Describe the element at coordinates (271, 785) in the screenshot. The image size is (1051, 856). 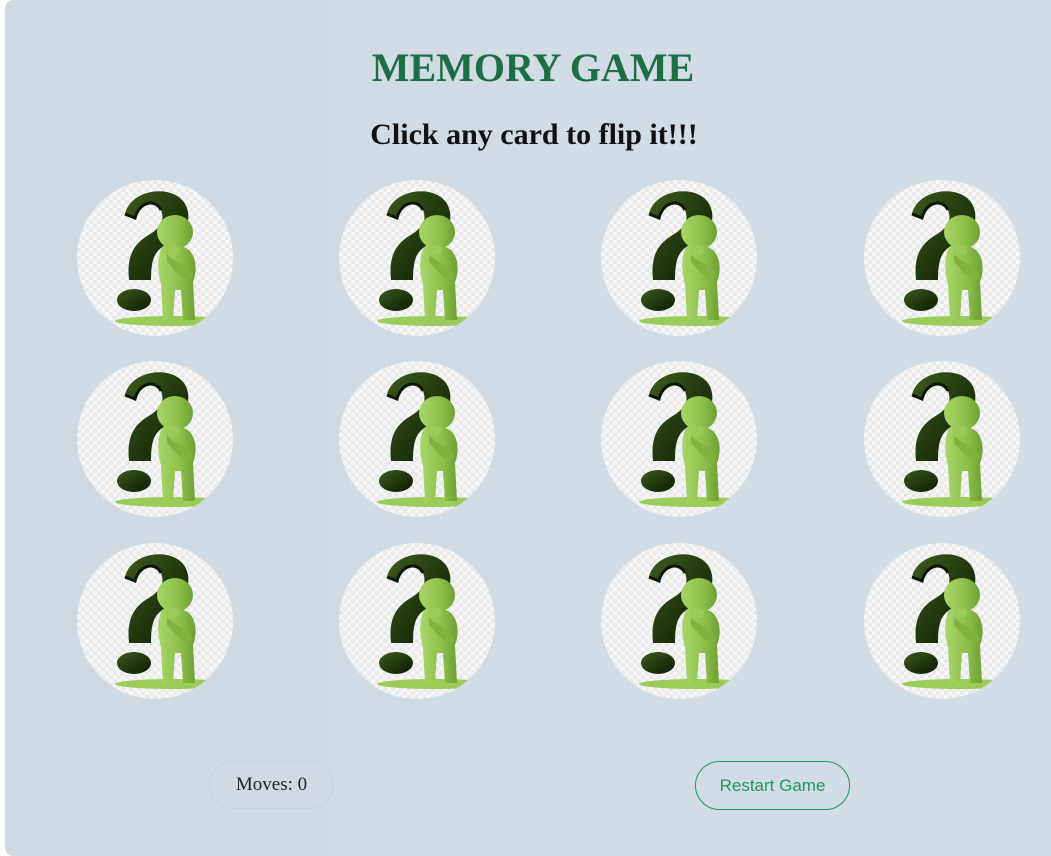
I see `moves-counter: Moves: 0` at that location.